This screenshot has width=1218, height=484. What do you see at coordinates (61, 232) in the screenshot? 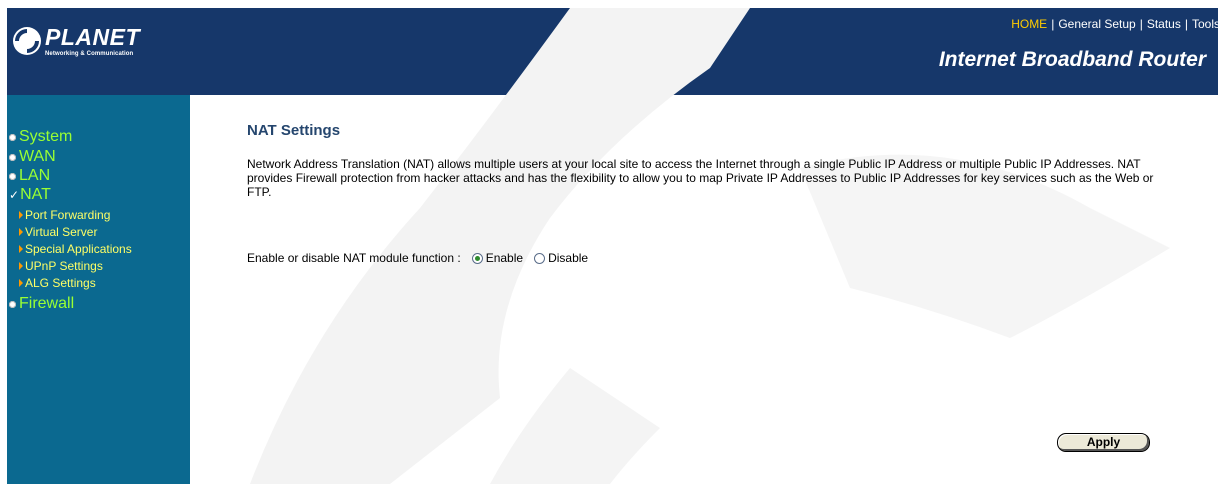
I see `sidebar-subitem-label: Virtual Server` at bounding box center [61, 232].